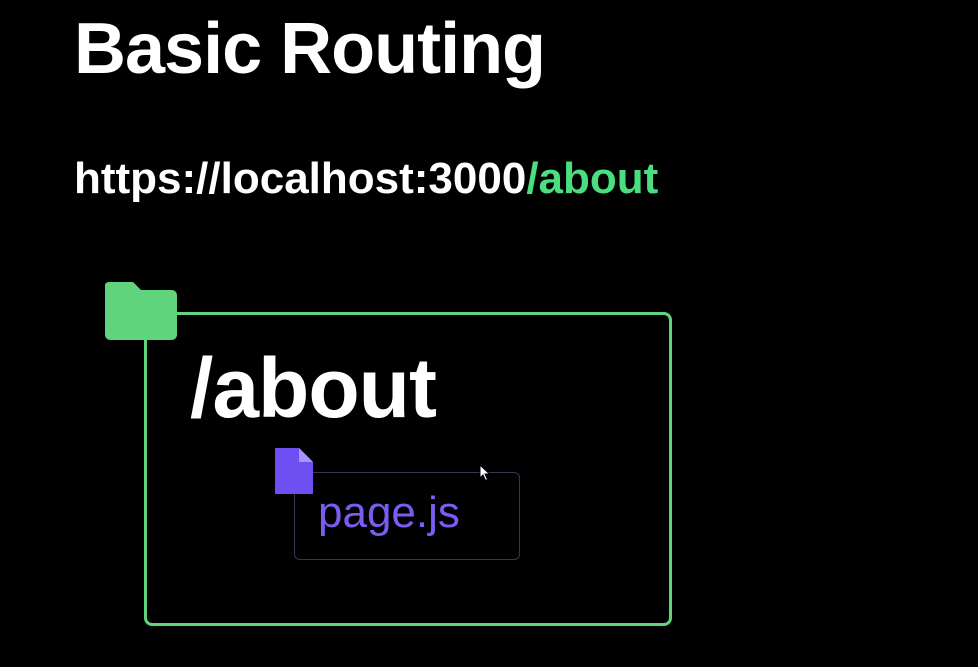 The image size is (978, 667). Describe the element at coordinates (592, 178) in the screenshot. I see `url-route: /about` at that location.